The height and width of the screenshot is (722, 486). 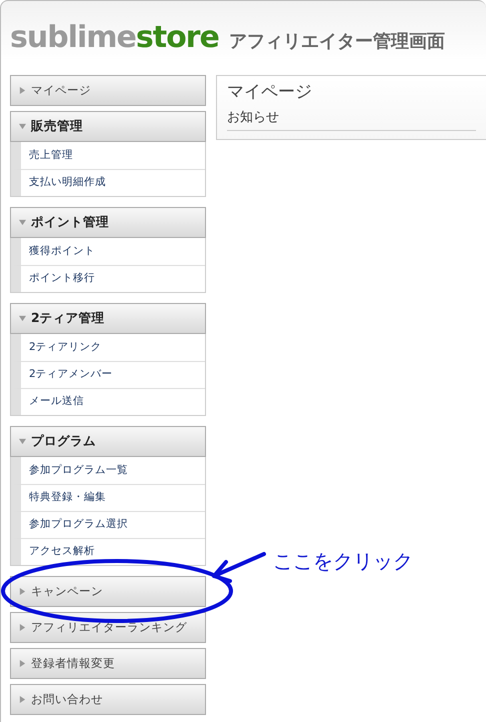 What do you see at coordinates (351, 119) in the screenshot?
I see `section-heading: お知らせ` at bounding box center [351, 119].